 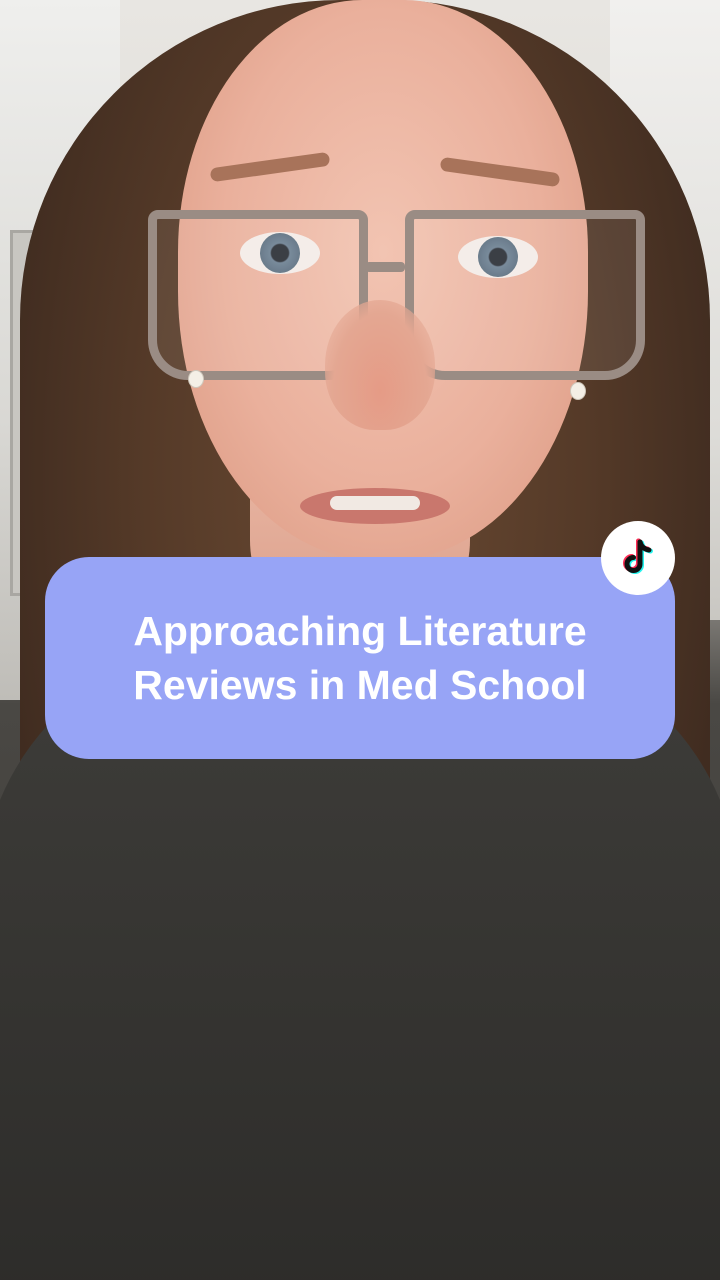 What do you see at coordinates (360, 631) in the screenshot?
I see `title-line-1: Approaching Literature` at bounding box center [360, 631].